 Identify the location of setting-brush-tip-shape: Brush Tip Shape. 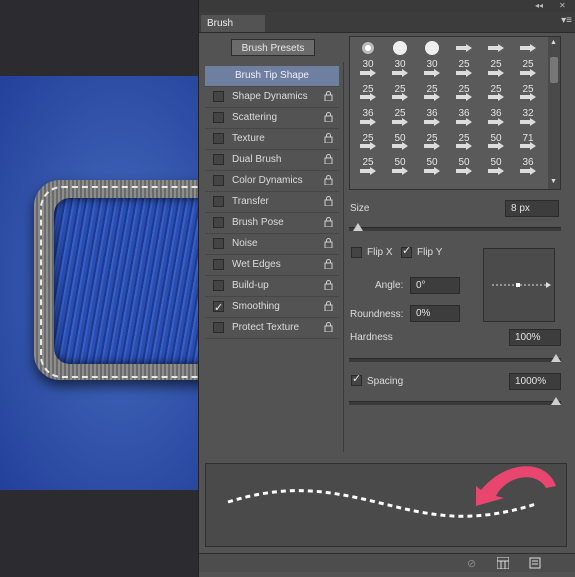
(272, 76).